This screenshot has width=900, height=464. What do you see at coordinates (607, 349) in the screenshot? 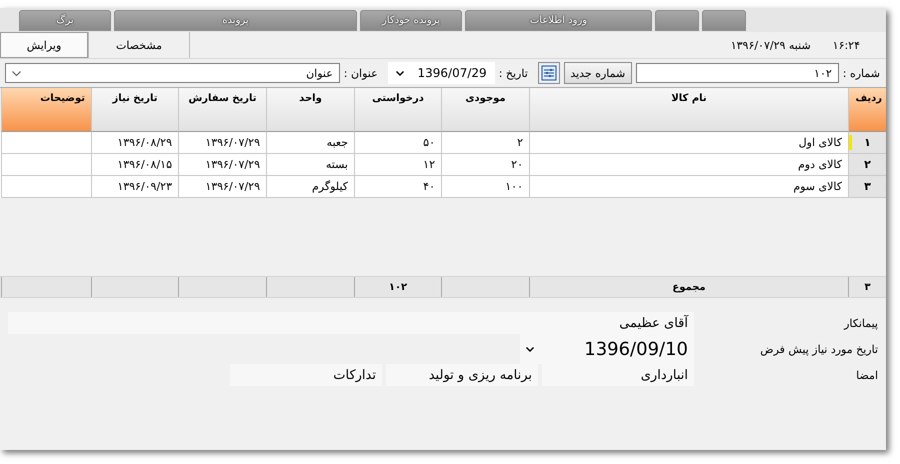
I see `date-field: 1396/09/10` at bounding box center [607, 349].